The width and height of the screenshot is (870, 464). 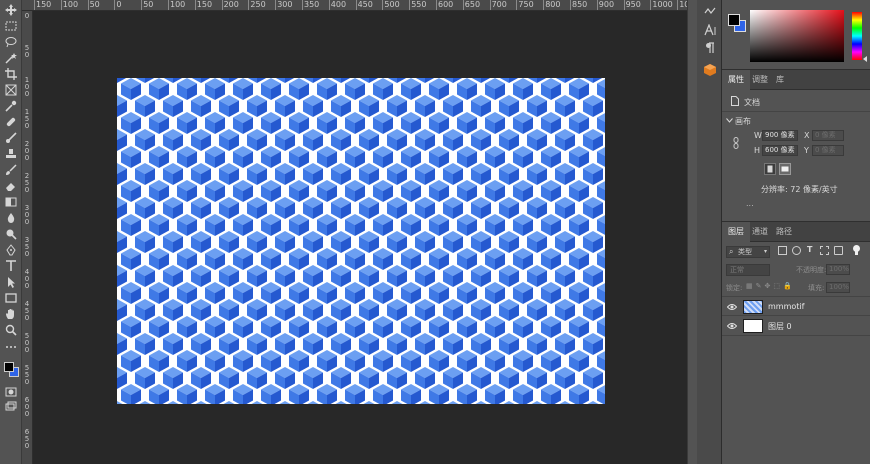 What do you see at coordinates (11, 250) in the screenshot?
I see `pen-icon` at bounding box center [11, 250].